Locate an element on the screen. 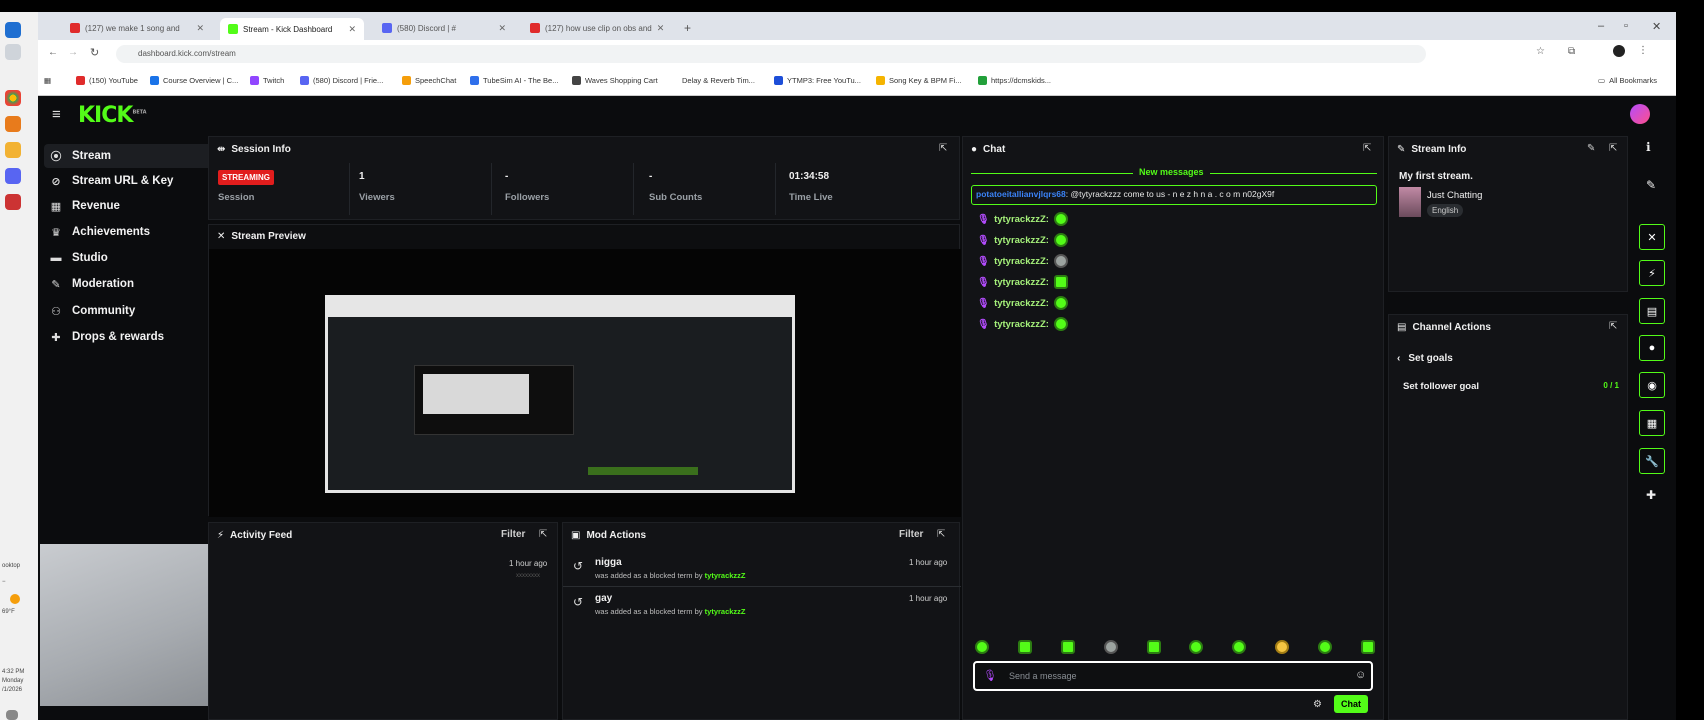  emoji-icon: ☺ is located at coordinates (1360, 675).